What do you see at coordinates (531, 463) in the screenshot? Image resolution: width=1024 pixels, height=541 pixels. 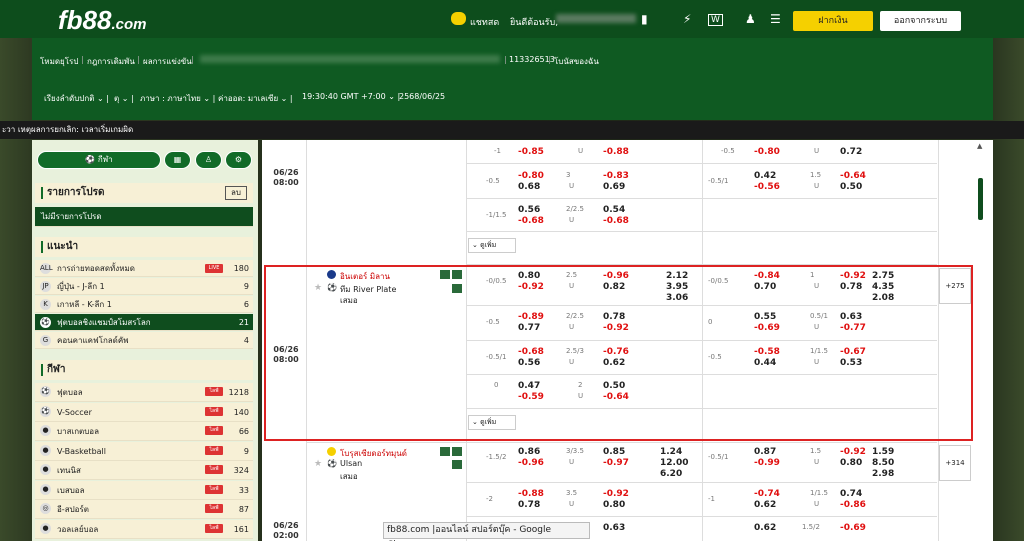 I see `odds-value: -0.96` at bounding box center [531, 463].